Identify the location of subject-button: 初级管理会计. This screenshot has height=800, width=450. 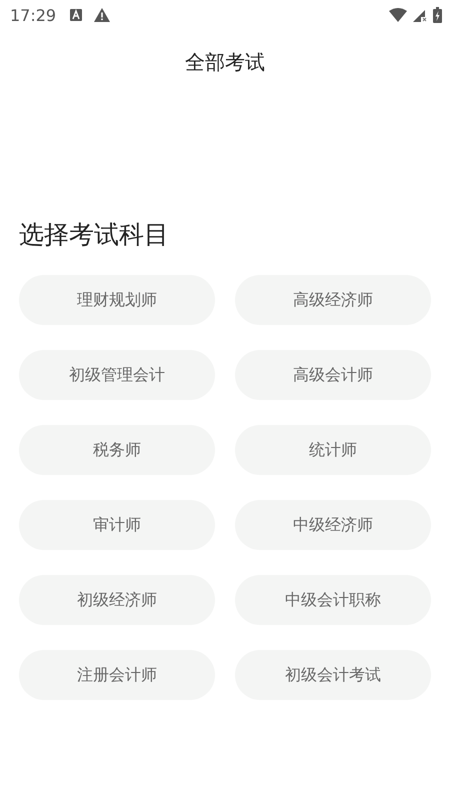
(117, 375).